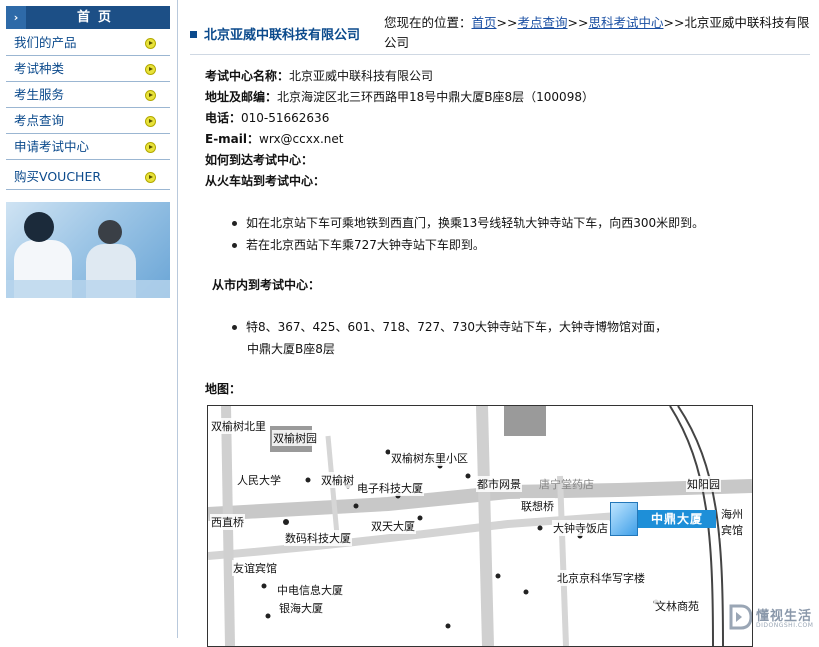  What do you see at coordinates (259, 160) in the screenshot?
I see `howto-title: 如何到达考试中心：` at bounding box center [259, 160].